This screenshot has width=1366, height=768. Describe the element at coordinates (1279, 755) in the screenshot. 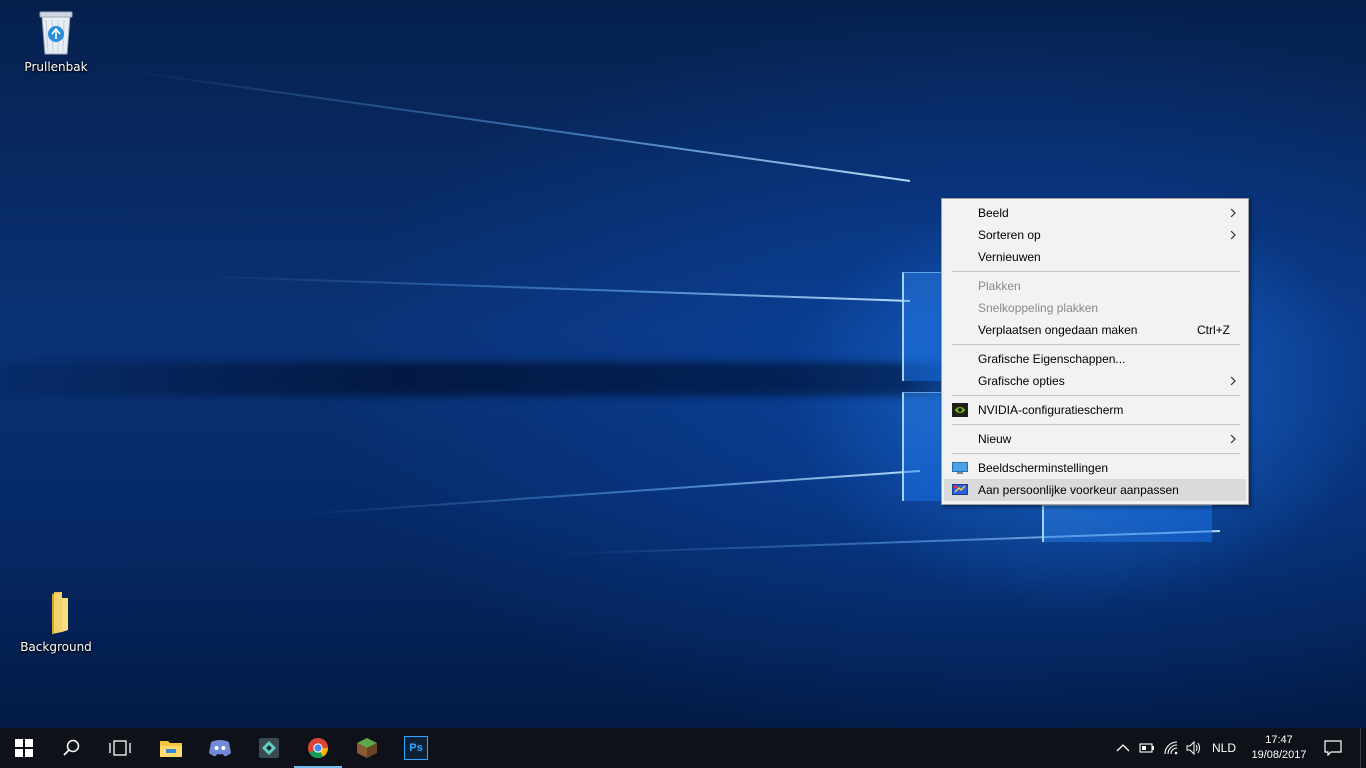

I see `clock-date: 19/08/2017` at that location.